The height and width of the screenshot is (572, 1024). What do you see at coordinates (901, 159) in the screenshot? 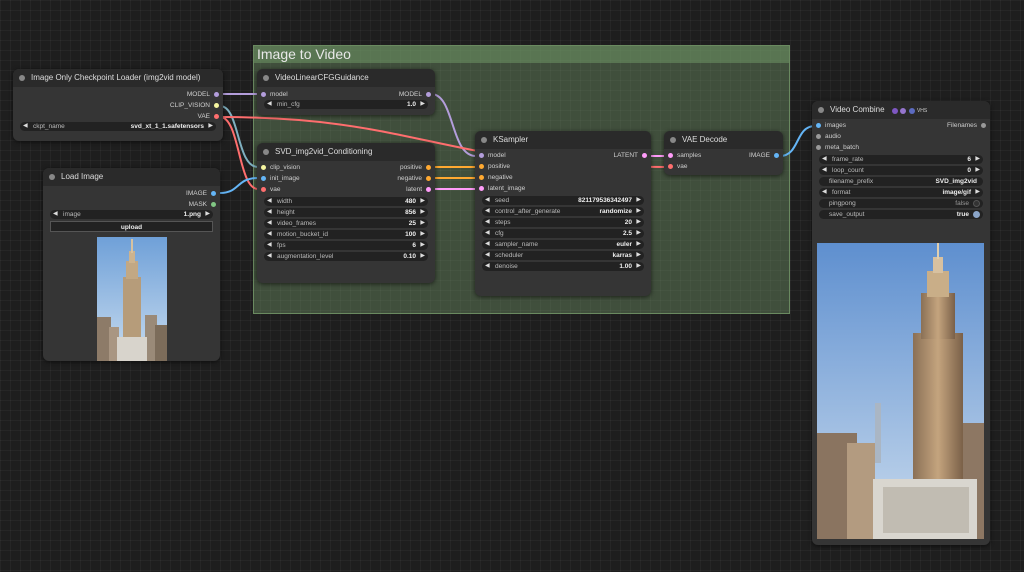
I see `widget-frame-rate: ◀ frame_rate 6 ▶` at bounding box center [901, 159].